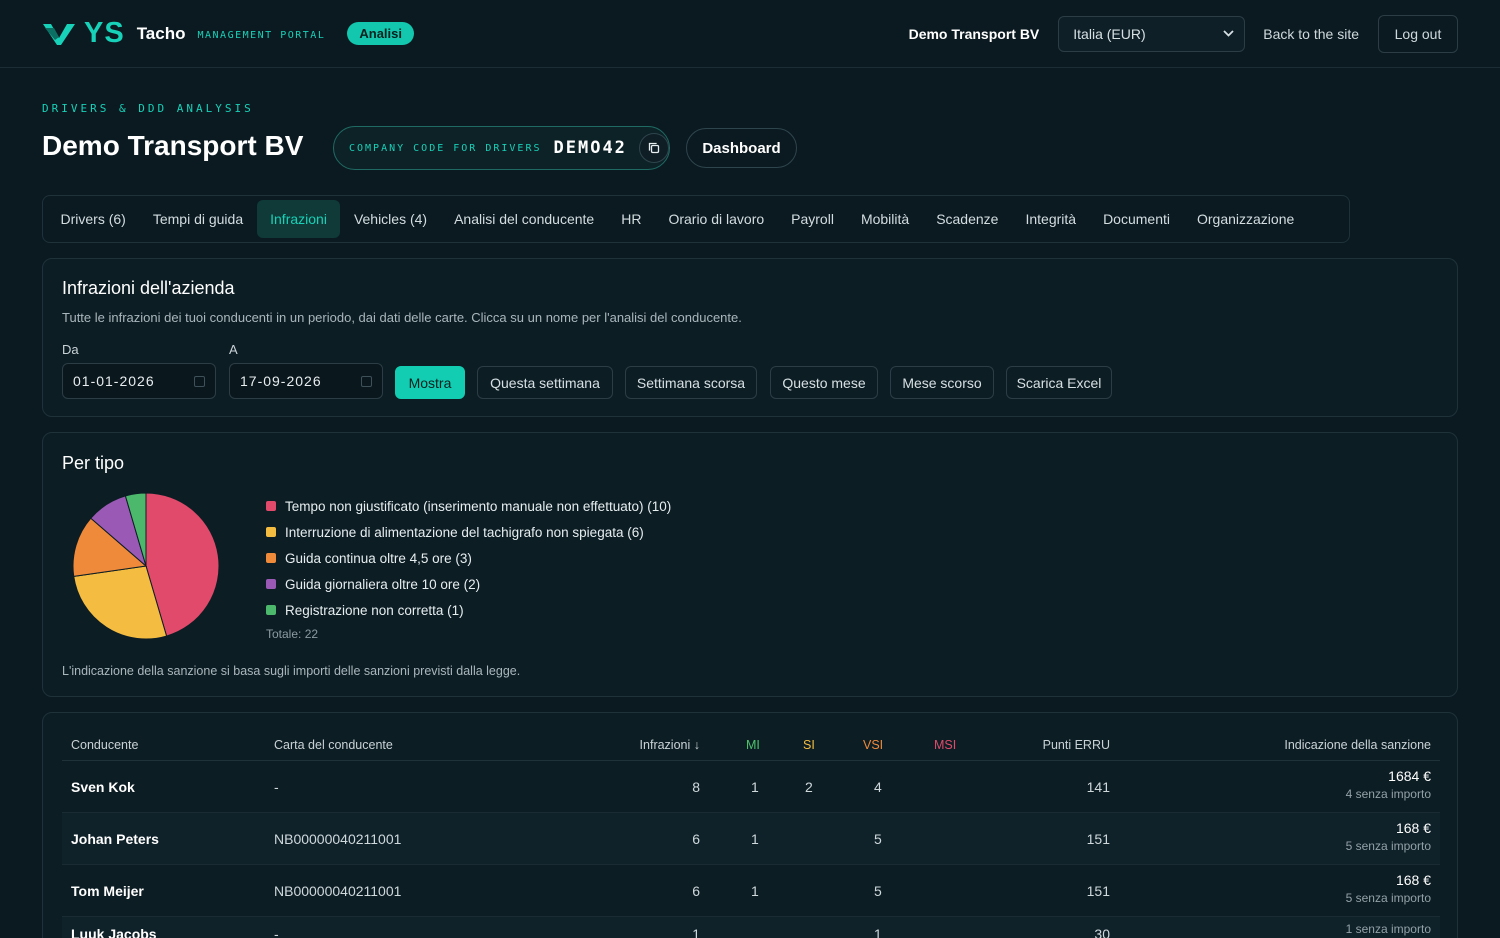 Image resolution: width=1500 pixels, height=938 pixels. I want to click on tab-analisi-conducente: Analisi del conducente, so click(524, 219).